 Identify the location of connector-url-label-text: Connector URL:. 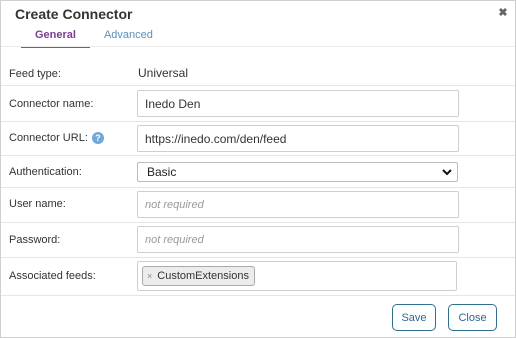
(48, 138).